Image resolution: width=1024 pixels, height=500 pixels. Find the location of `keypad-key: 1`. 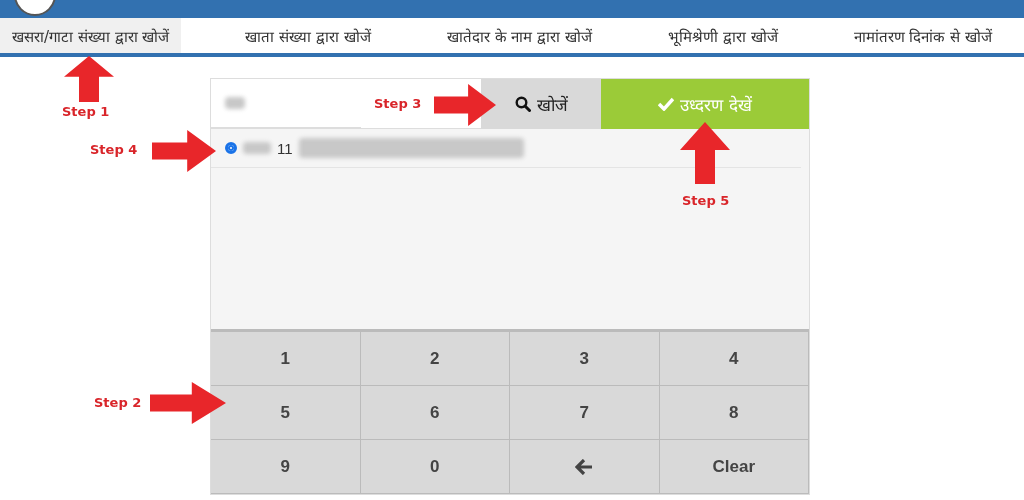

keypad-key: 1 is located at coordinates (286, 359).